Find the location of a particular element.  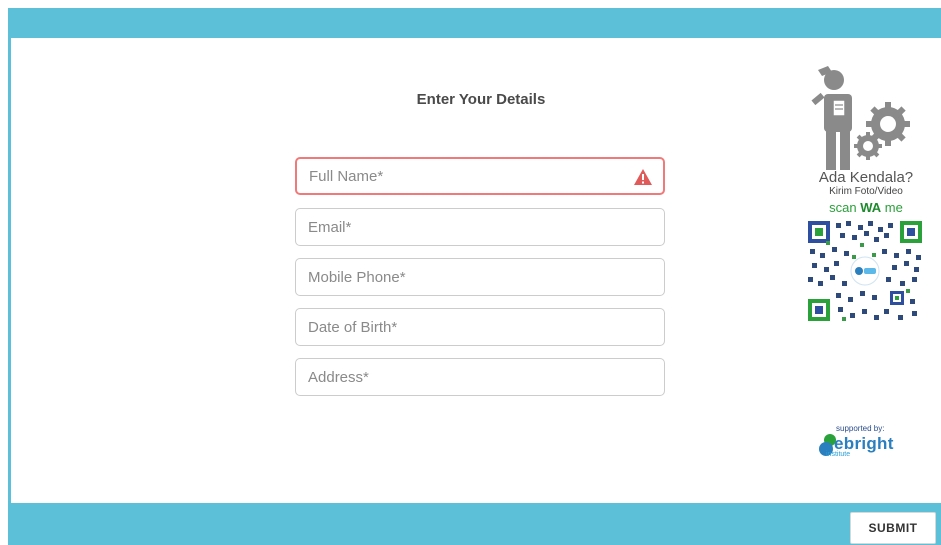

mobile-phone-field is located at coordinates (480, 277).